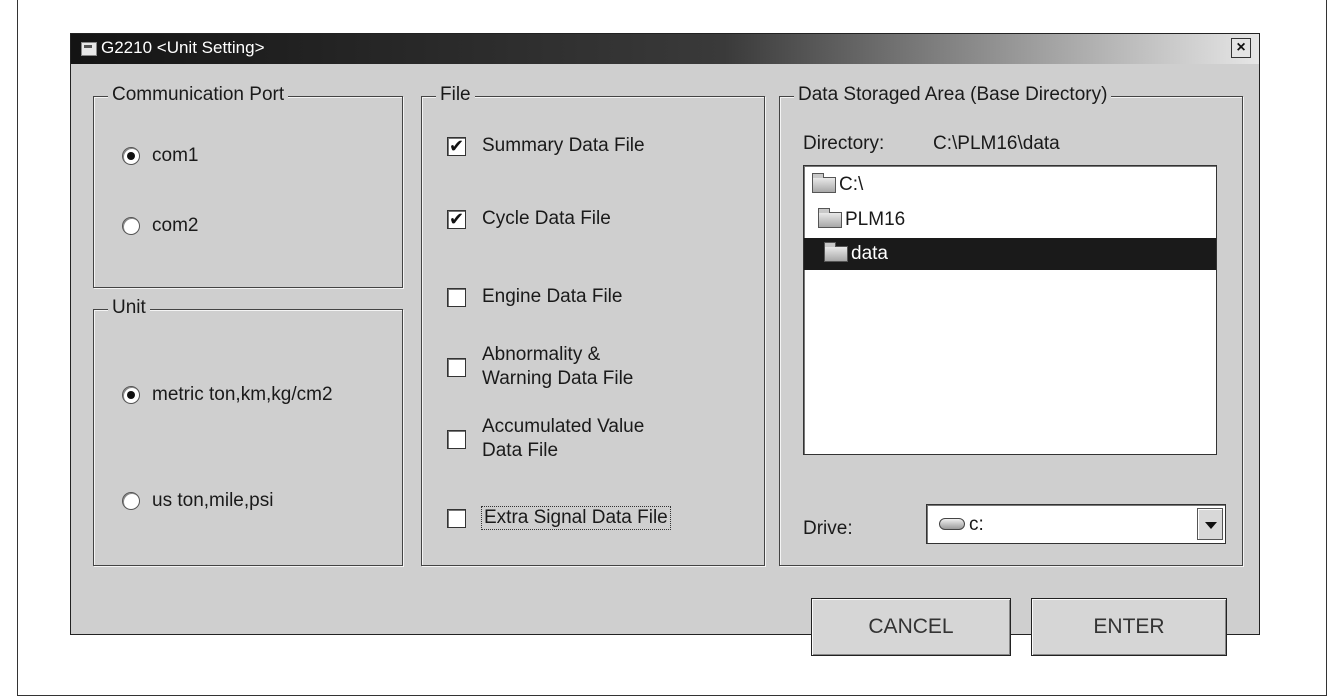 Image resolution: width=1329 pixels, height=698 pixels. I want to click on radio-metric-indicator, so click(131, 395).